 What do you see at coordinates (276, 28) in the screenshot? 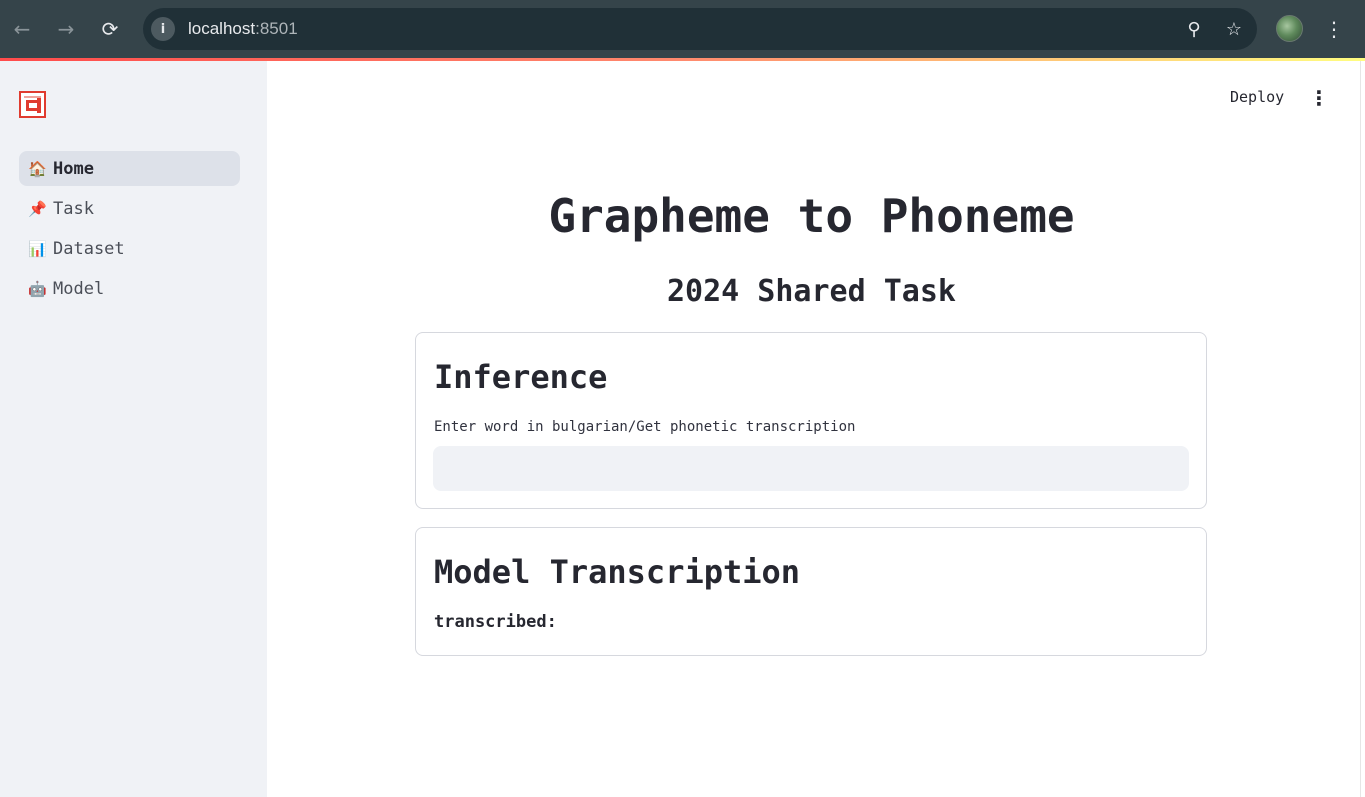
I see `url-port: :8501` at bounding box center [276, 28].